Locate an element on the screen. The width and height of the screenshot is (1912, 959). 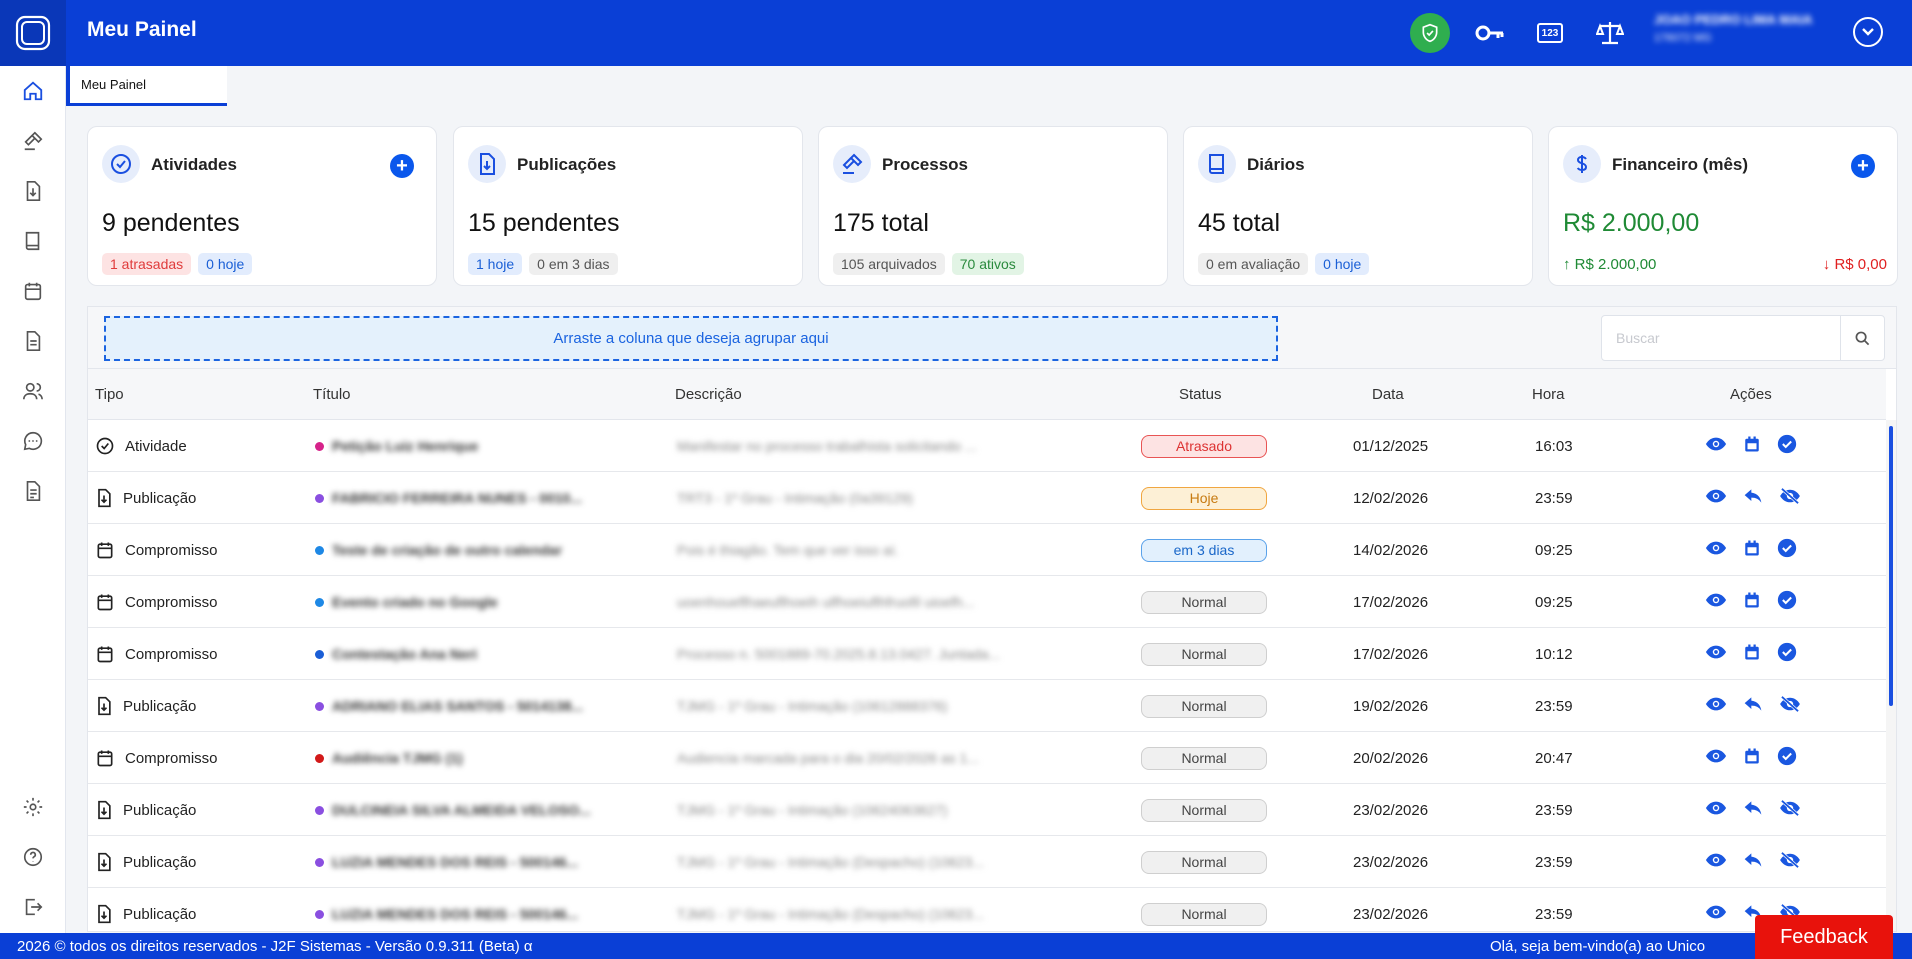
scrollbar-thumb is located at coordinates (1891, 566).